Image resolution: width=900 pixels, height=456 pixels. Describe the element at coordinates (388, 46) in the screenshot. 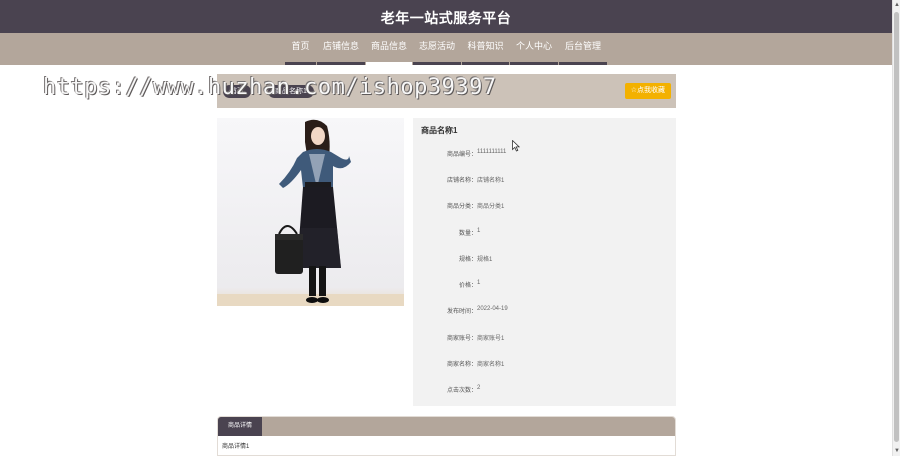

I see `nav-item-label: 商品信息` at that location.